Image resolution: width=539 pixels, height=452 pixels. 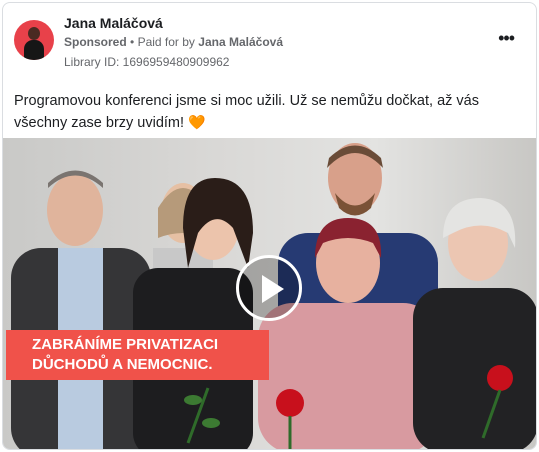 I want to click on sponsored-label: Sponsored, so click(x=95, y=42).